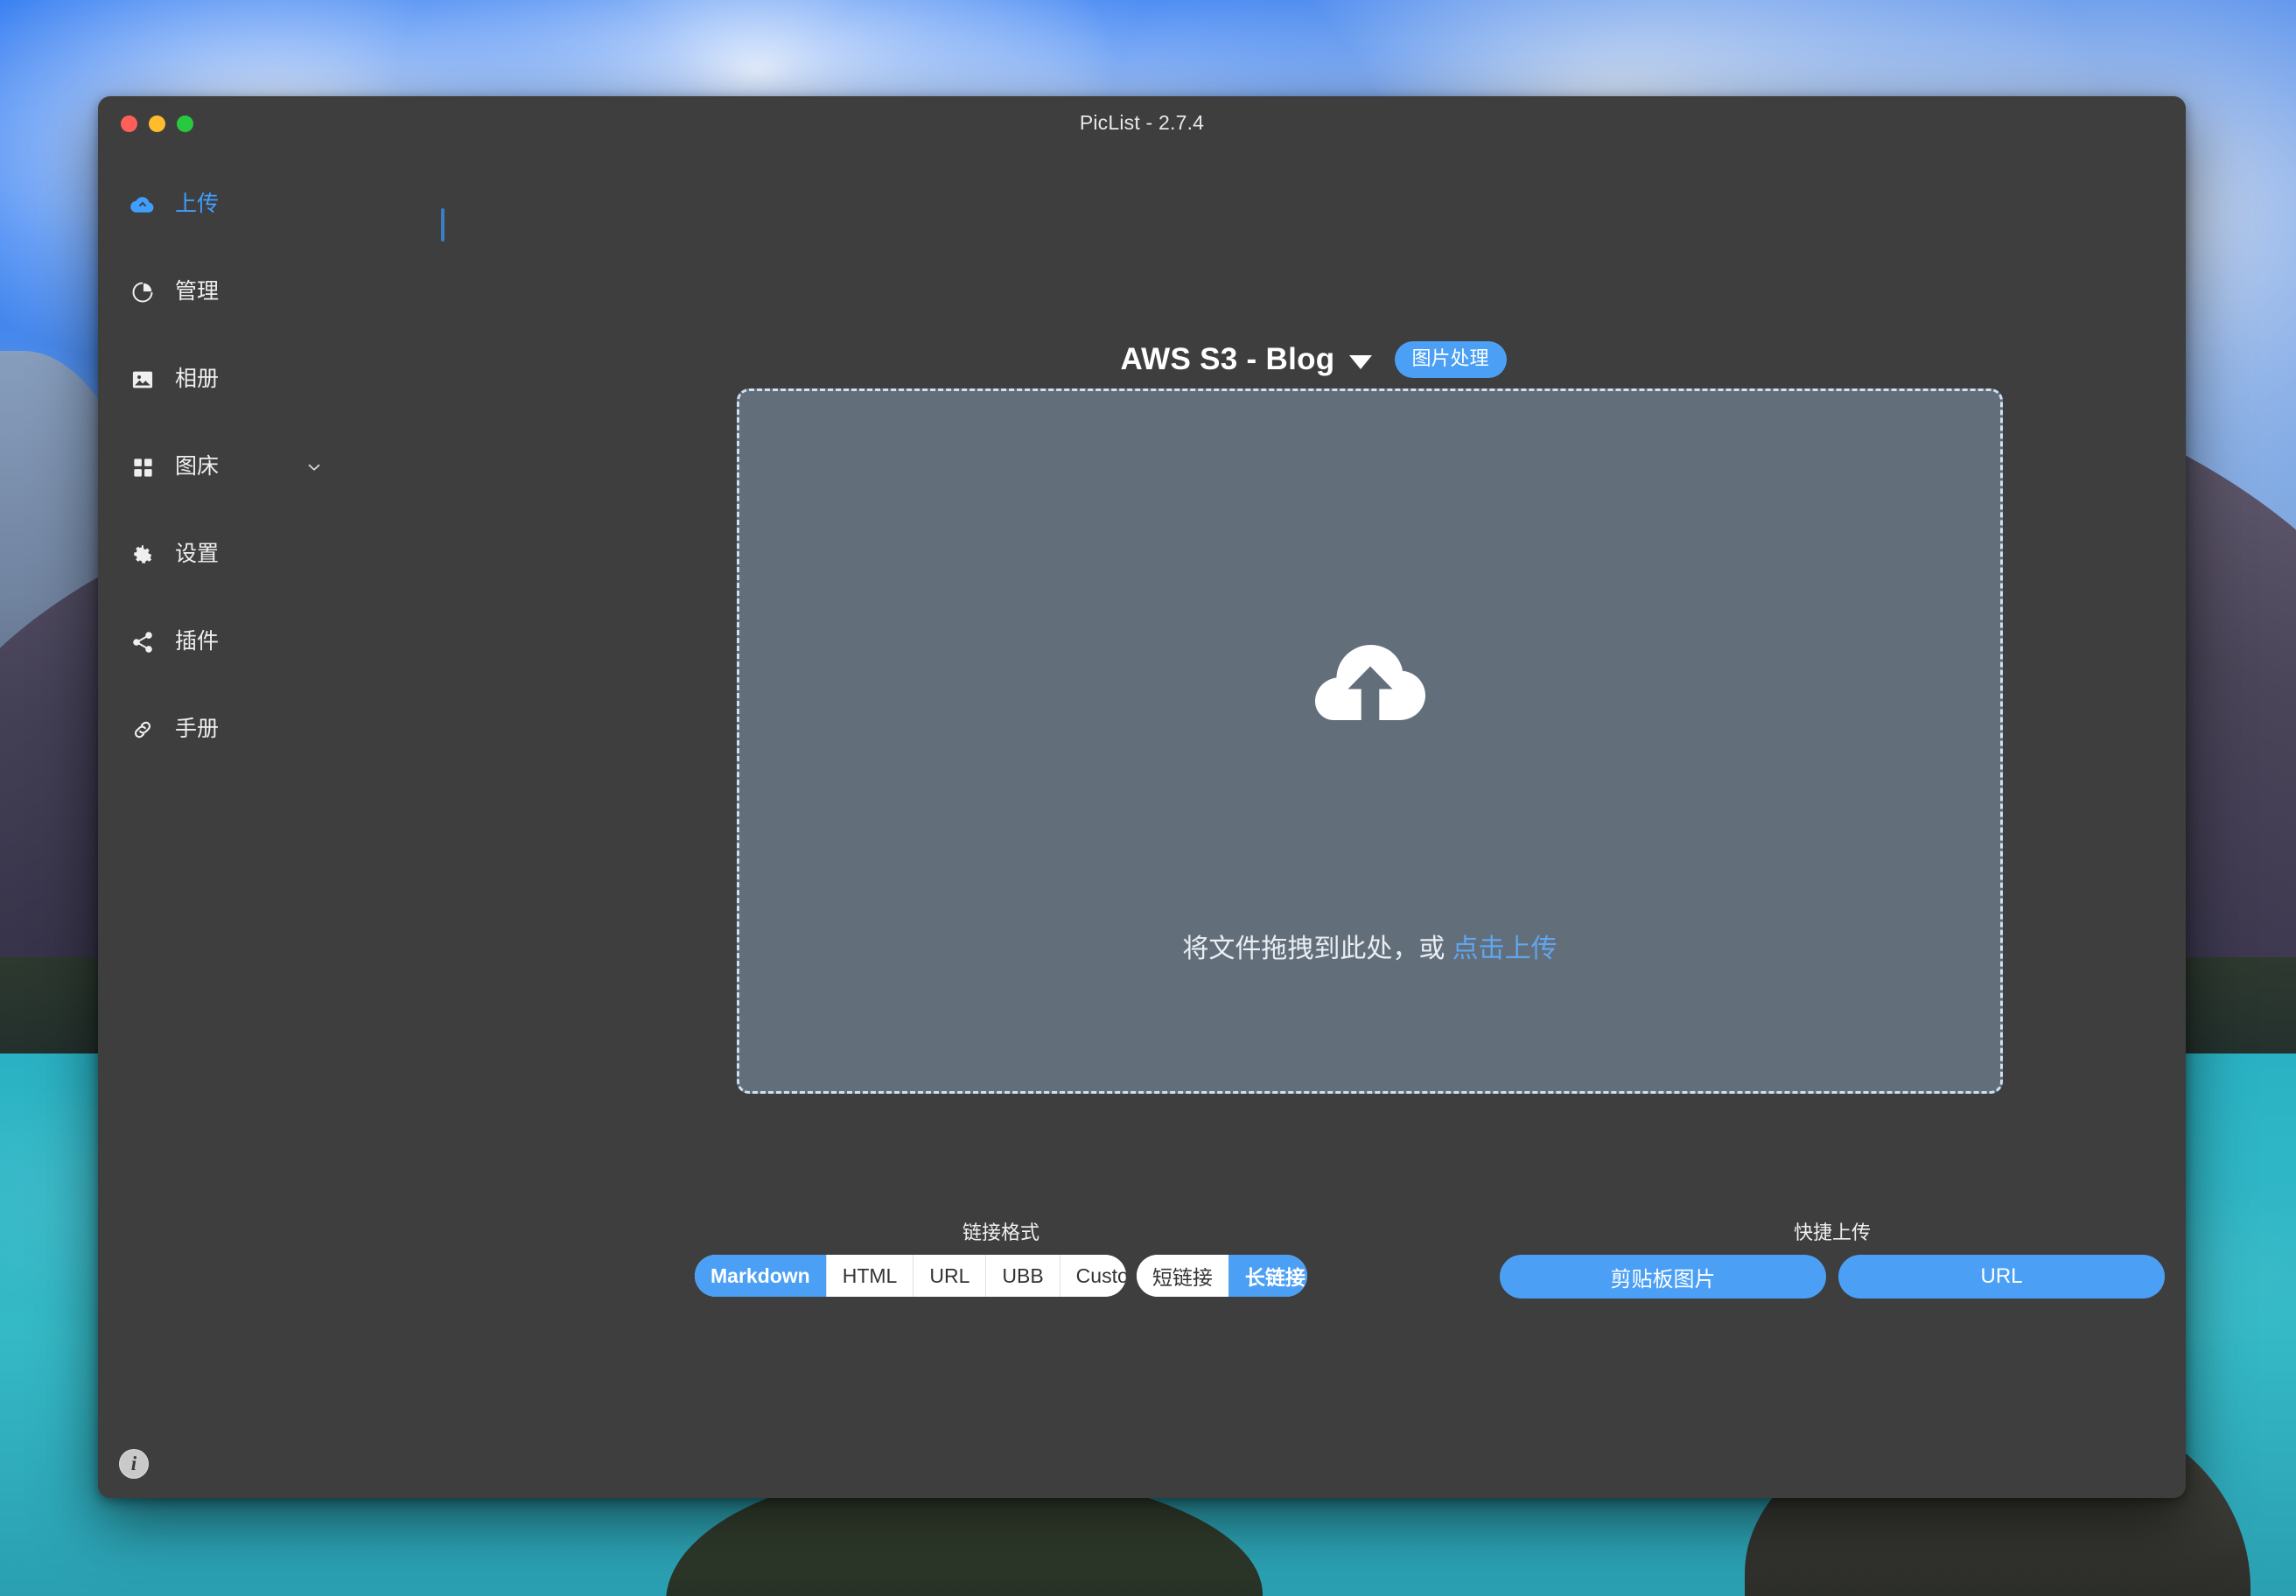 This screenshot has width=2296, height=1596. I want to click on quick-upload-buttons: 剪贴板图片 URL, so click(1832, 1276).